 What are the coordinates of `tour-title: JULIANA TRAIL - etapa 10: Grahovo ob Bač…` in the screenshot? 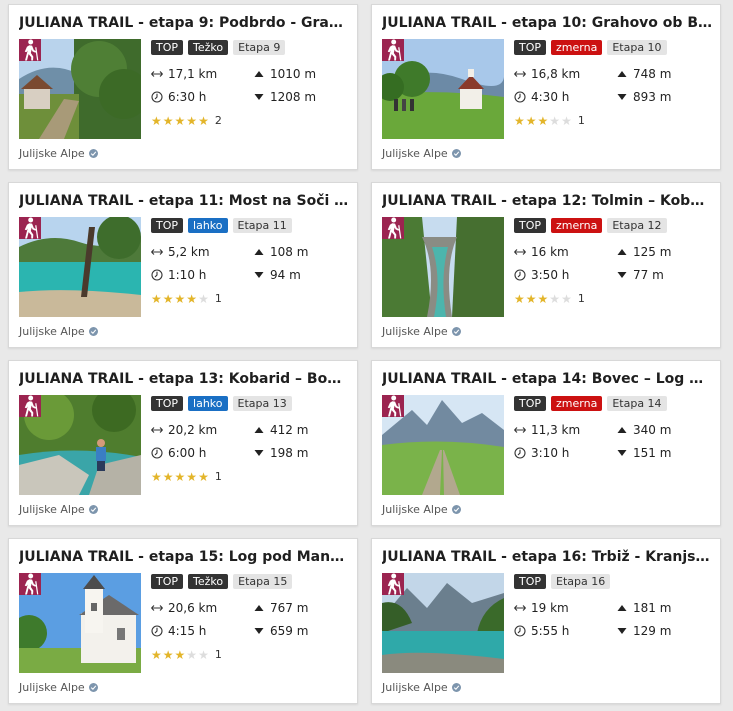 It's located at (547, 23).